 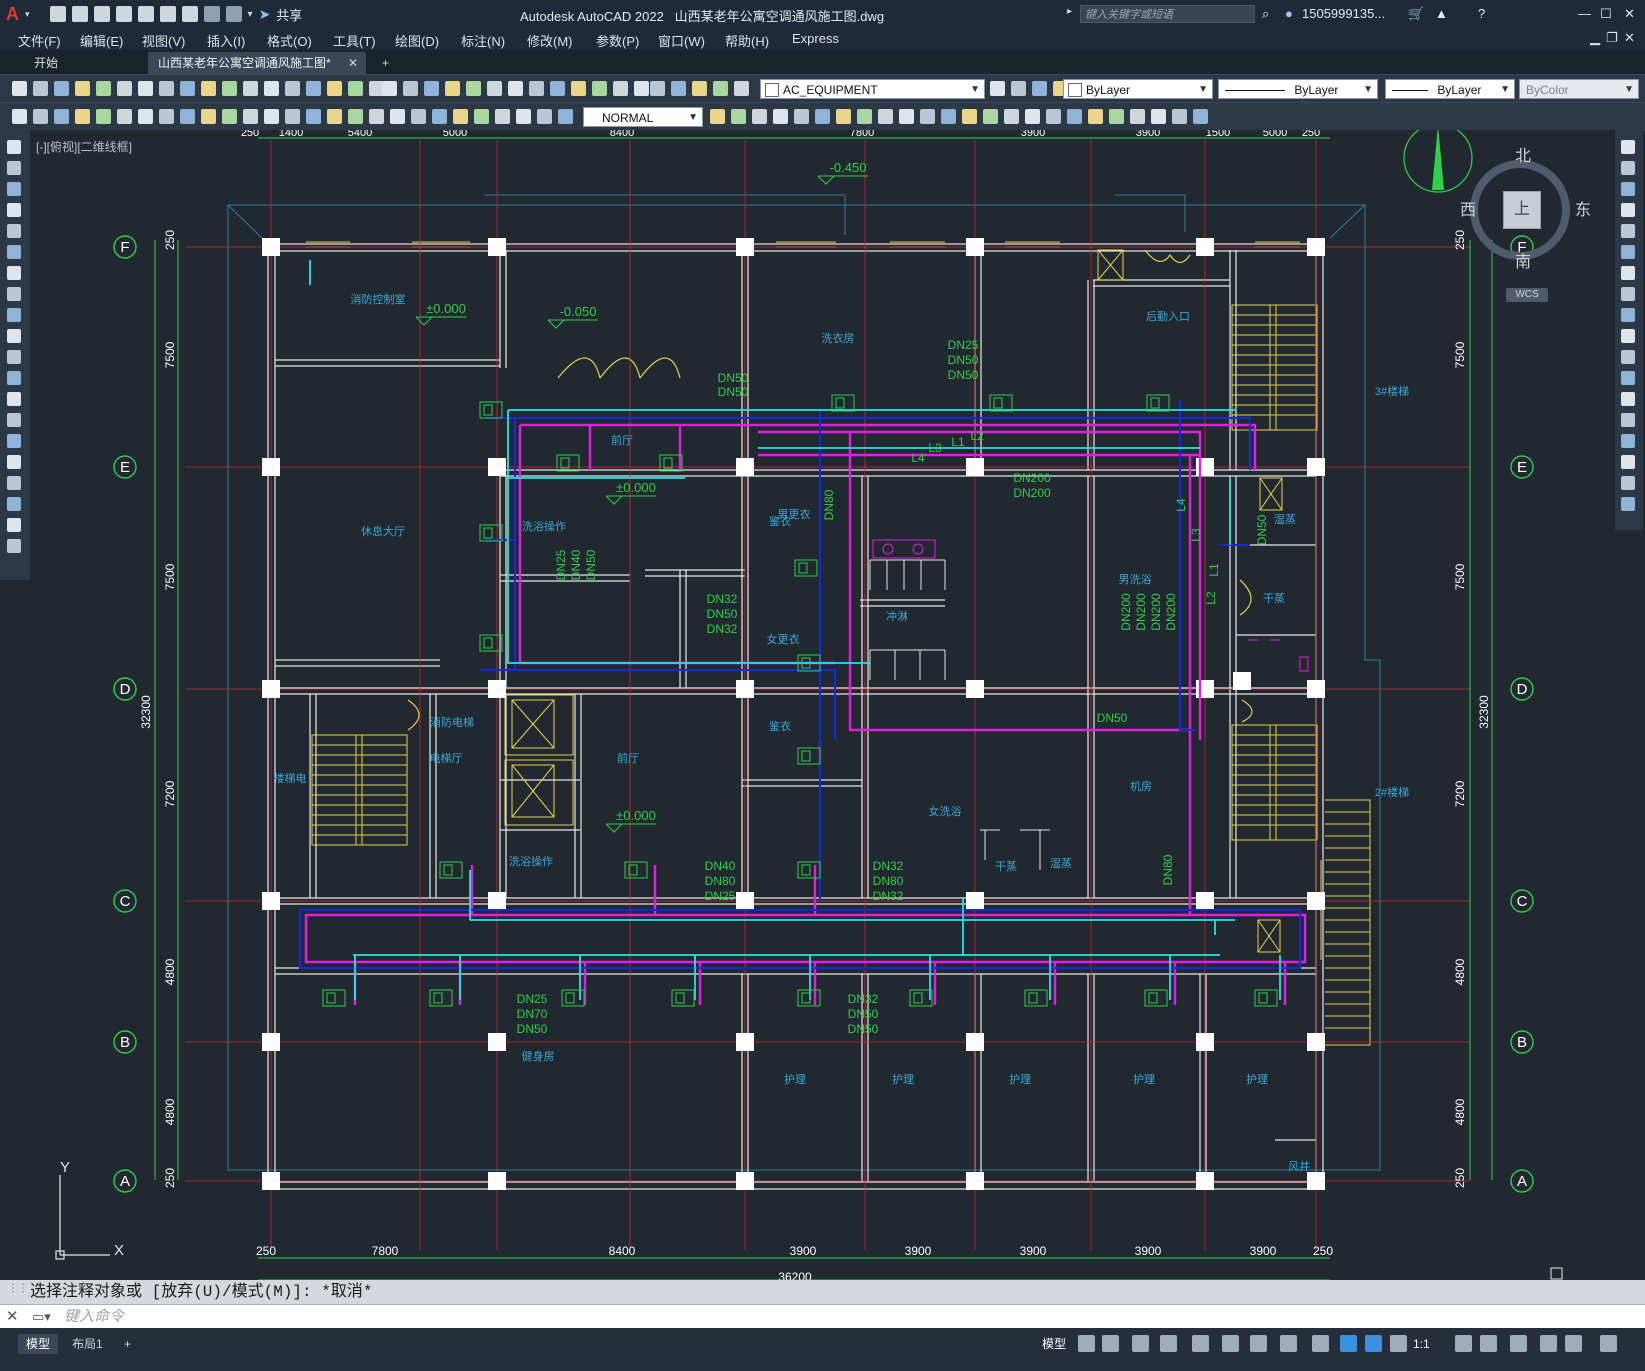 I want to click on save-icon, so click(x=101, y=14).